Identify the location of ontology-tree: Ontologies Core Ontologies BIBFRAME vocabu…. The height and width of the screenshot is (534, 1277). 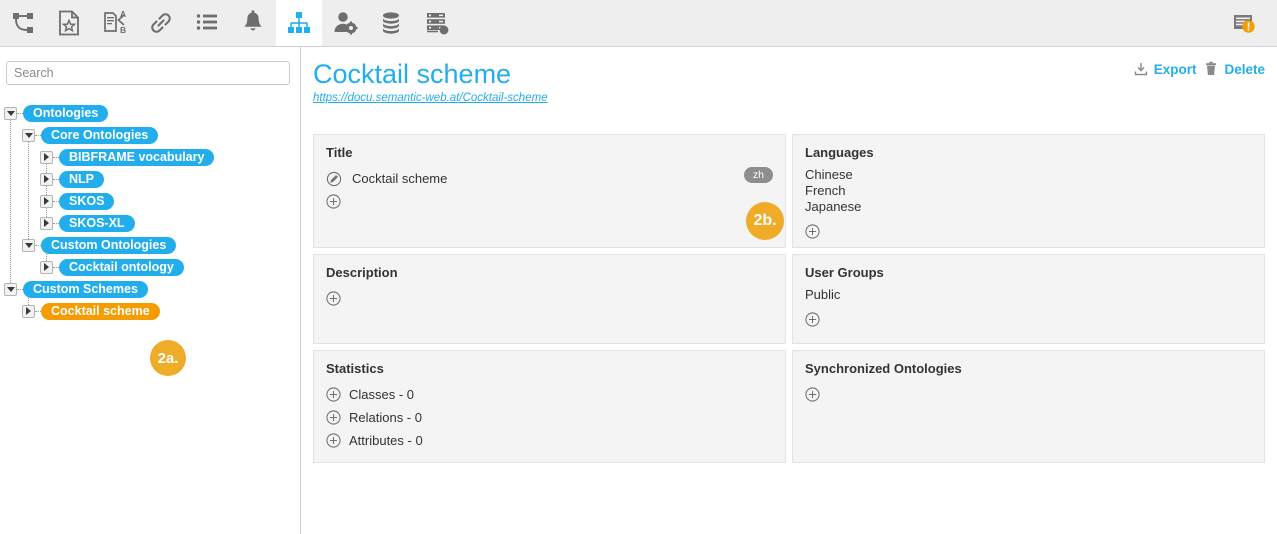
(150, 239).